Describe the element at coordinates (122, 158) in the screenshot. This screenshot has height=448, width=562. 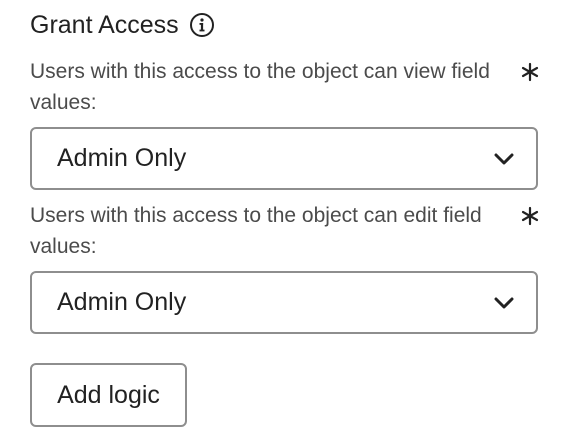
I see `view-access-selected-value: Admin Only` at that location.